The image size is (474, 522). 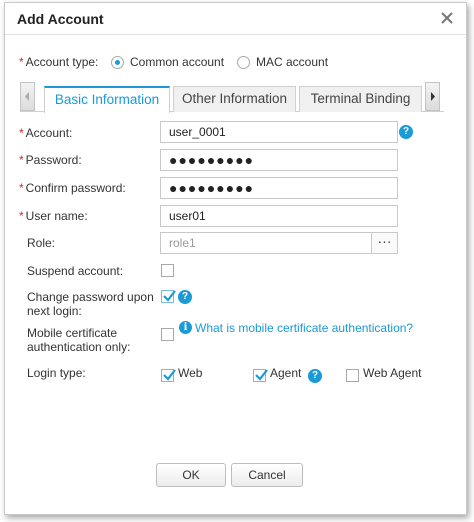 What do you see at coordinates (41, 243) in the screenshot?
I see `role-label: Role:` at bounding box center [41, 243].